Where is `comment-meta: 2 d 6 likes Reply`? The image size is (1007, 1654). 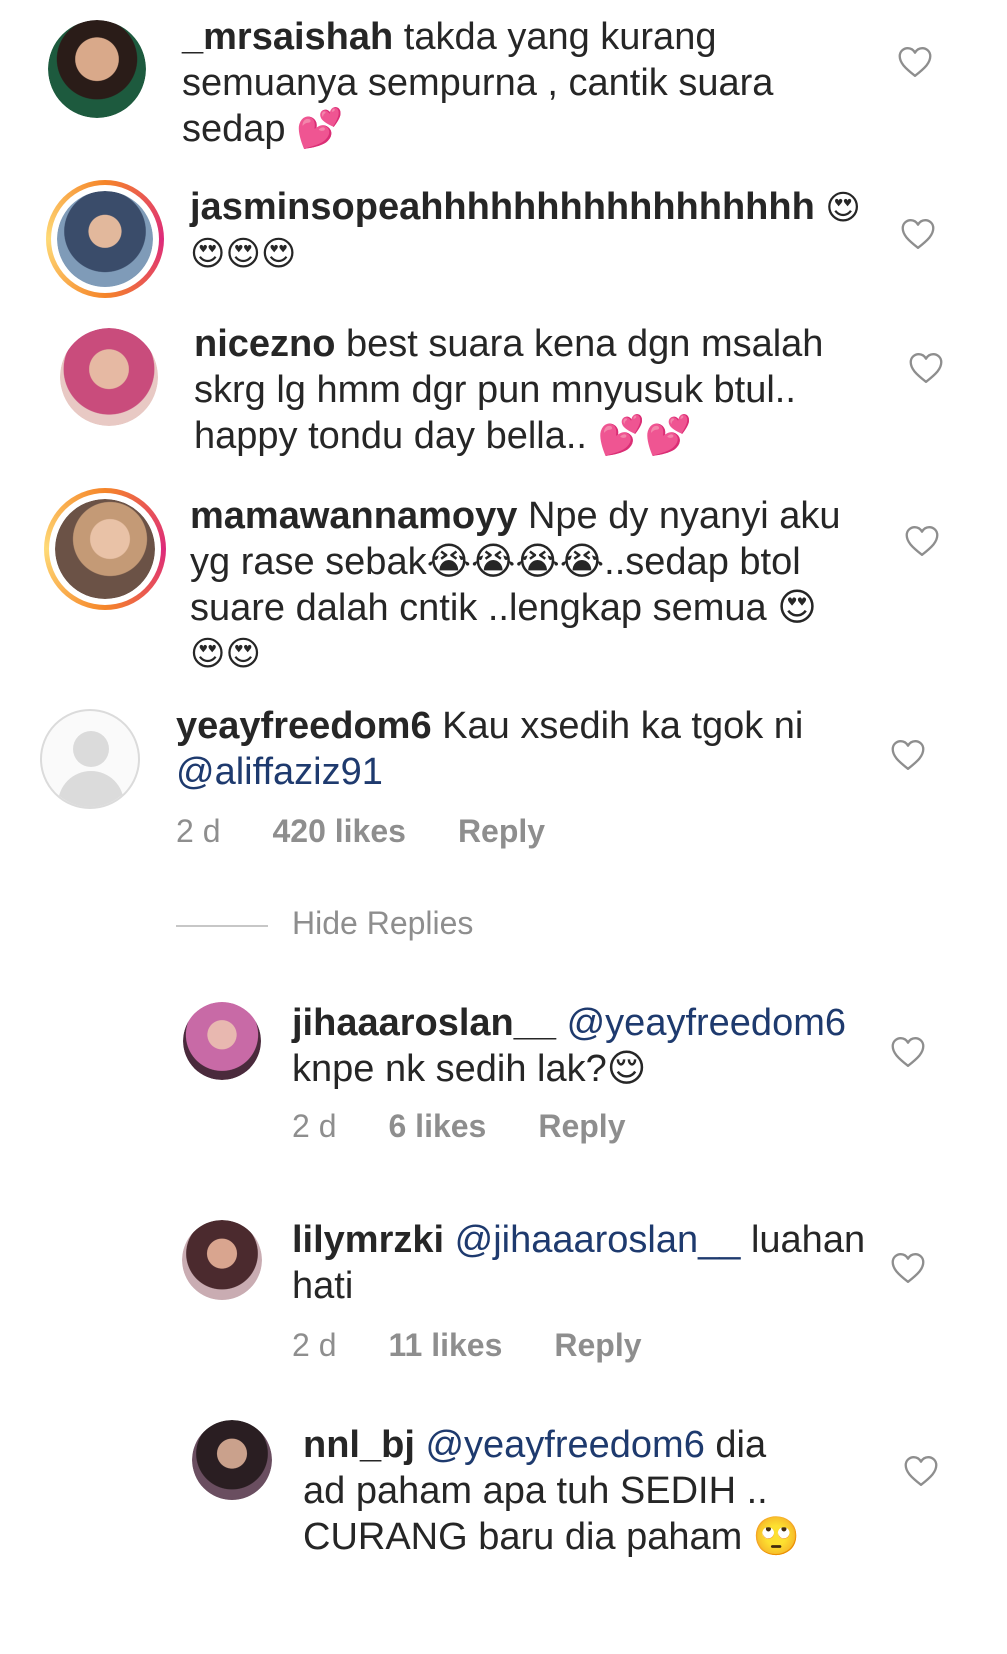 comment-meta: 2 d 6 likes Reply is located at coordinates (484, 1126).